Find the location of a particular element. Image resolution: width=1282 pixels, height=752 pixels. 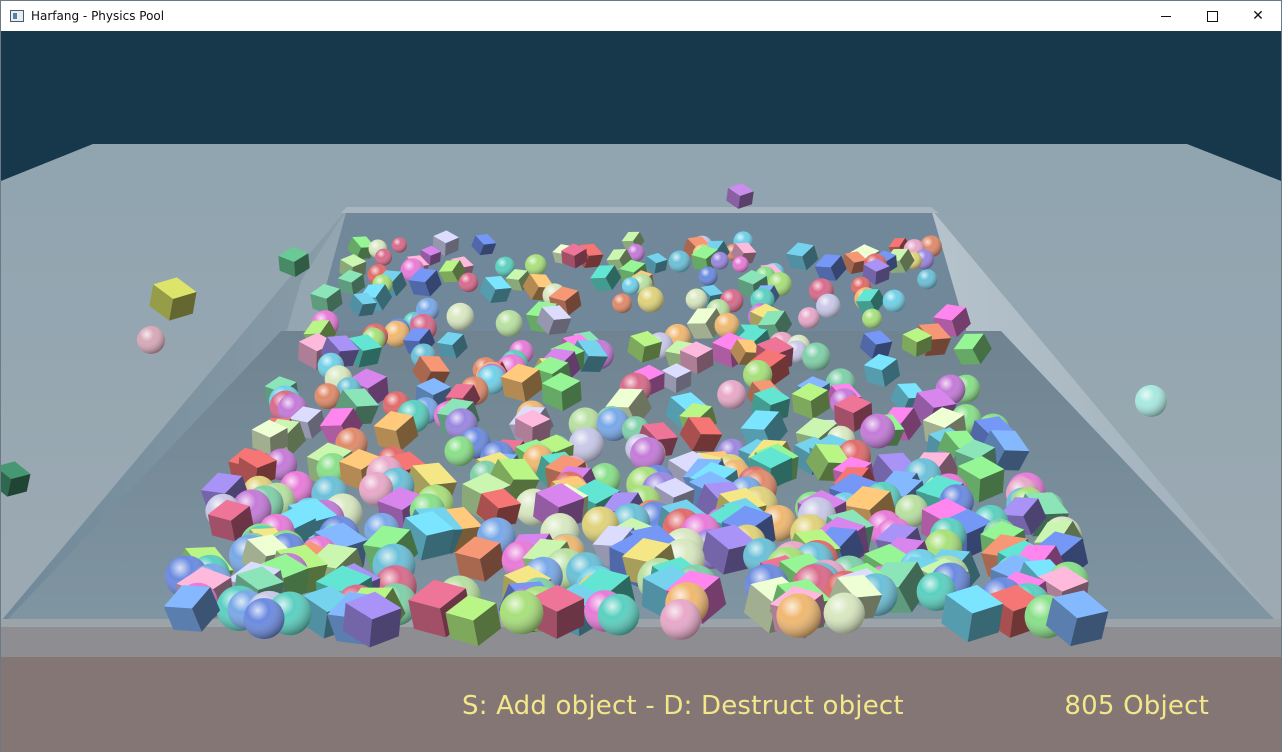

window-app-icon is located at coordinates (17, 16).